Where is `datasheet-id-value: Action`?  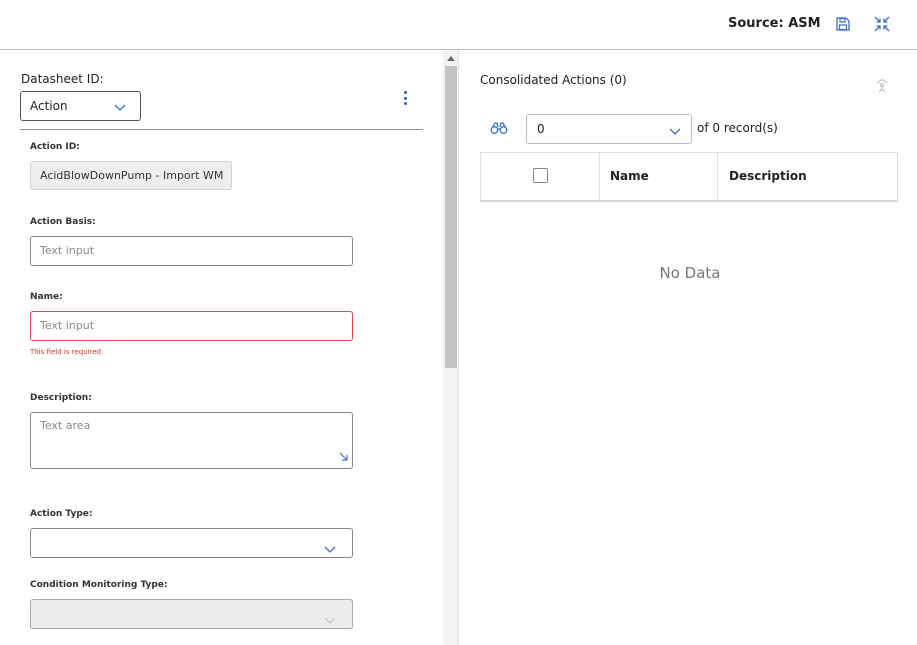 datasheet-id-value: Action is located at coordinates (49, 106).